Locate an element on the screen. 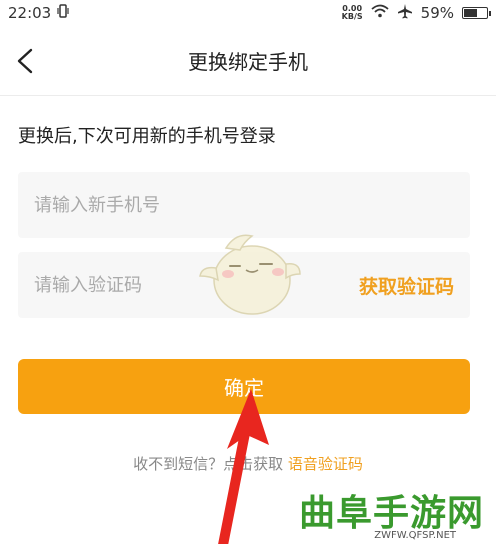 The width and height of the screenshot is (496, 544). wifi-icon is located at coordinates (380, 13).